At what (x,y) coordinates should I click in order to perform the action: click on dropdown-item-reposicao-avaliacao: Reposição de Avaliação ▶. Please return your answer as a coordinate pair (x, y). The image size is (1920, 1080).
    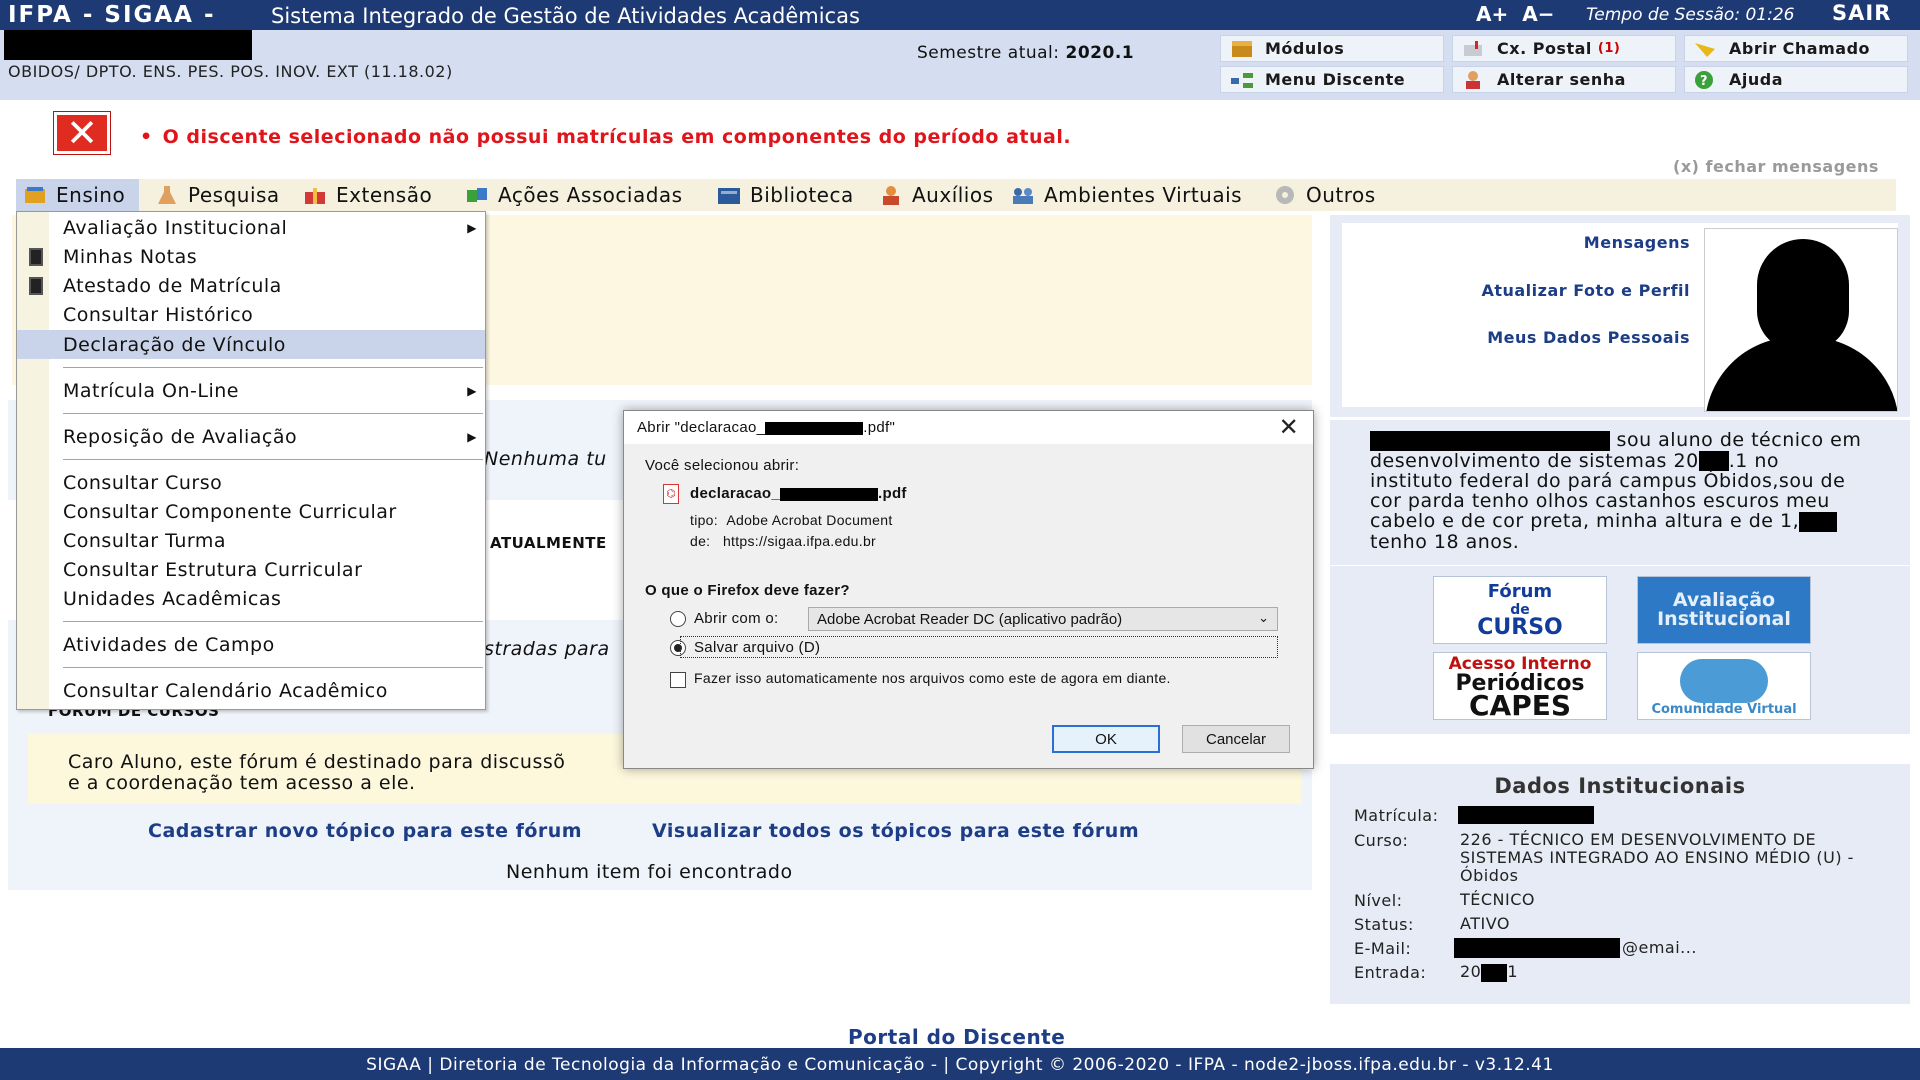
    Looking at the image, I should click on (251, 436).